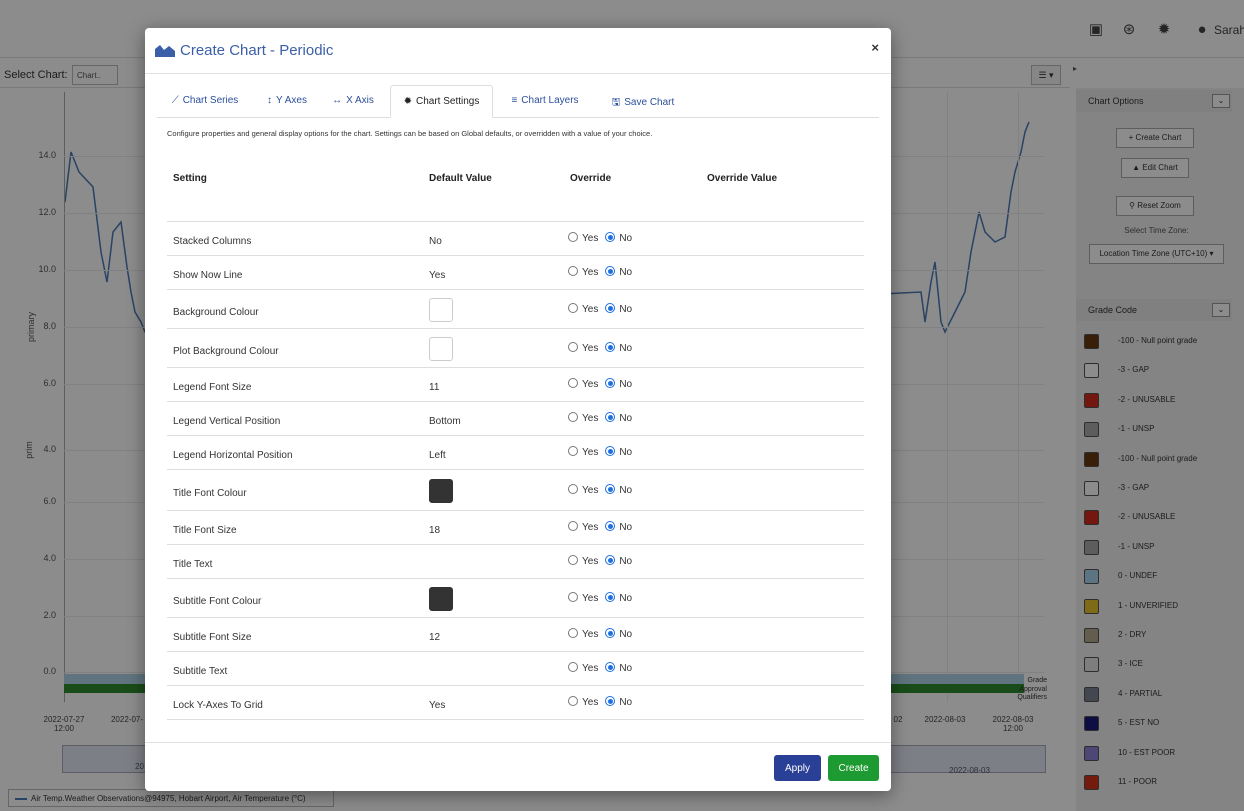  I want to click on setting-row: Background Colour Yes No, so click(515, 308).